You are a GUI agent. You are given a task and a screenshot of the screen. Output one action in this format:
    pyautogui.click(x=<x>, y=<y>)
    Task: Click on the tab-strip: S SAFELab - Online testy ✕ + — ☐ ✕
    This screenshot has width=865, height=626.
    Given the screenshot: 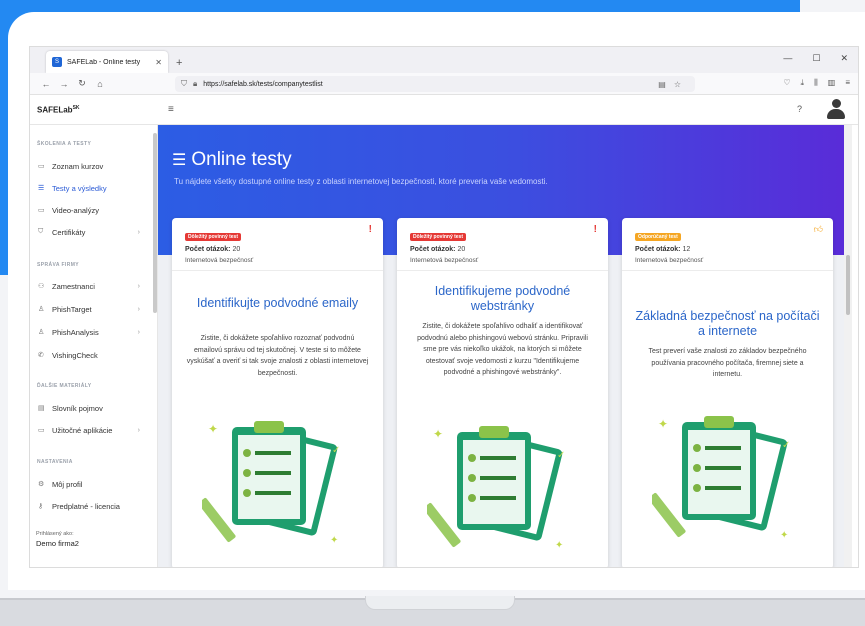 What is the action you would take?
    pyautogui.click(x=444, y=60)
    